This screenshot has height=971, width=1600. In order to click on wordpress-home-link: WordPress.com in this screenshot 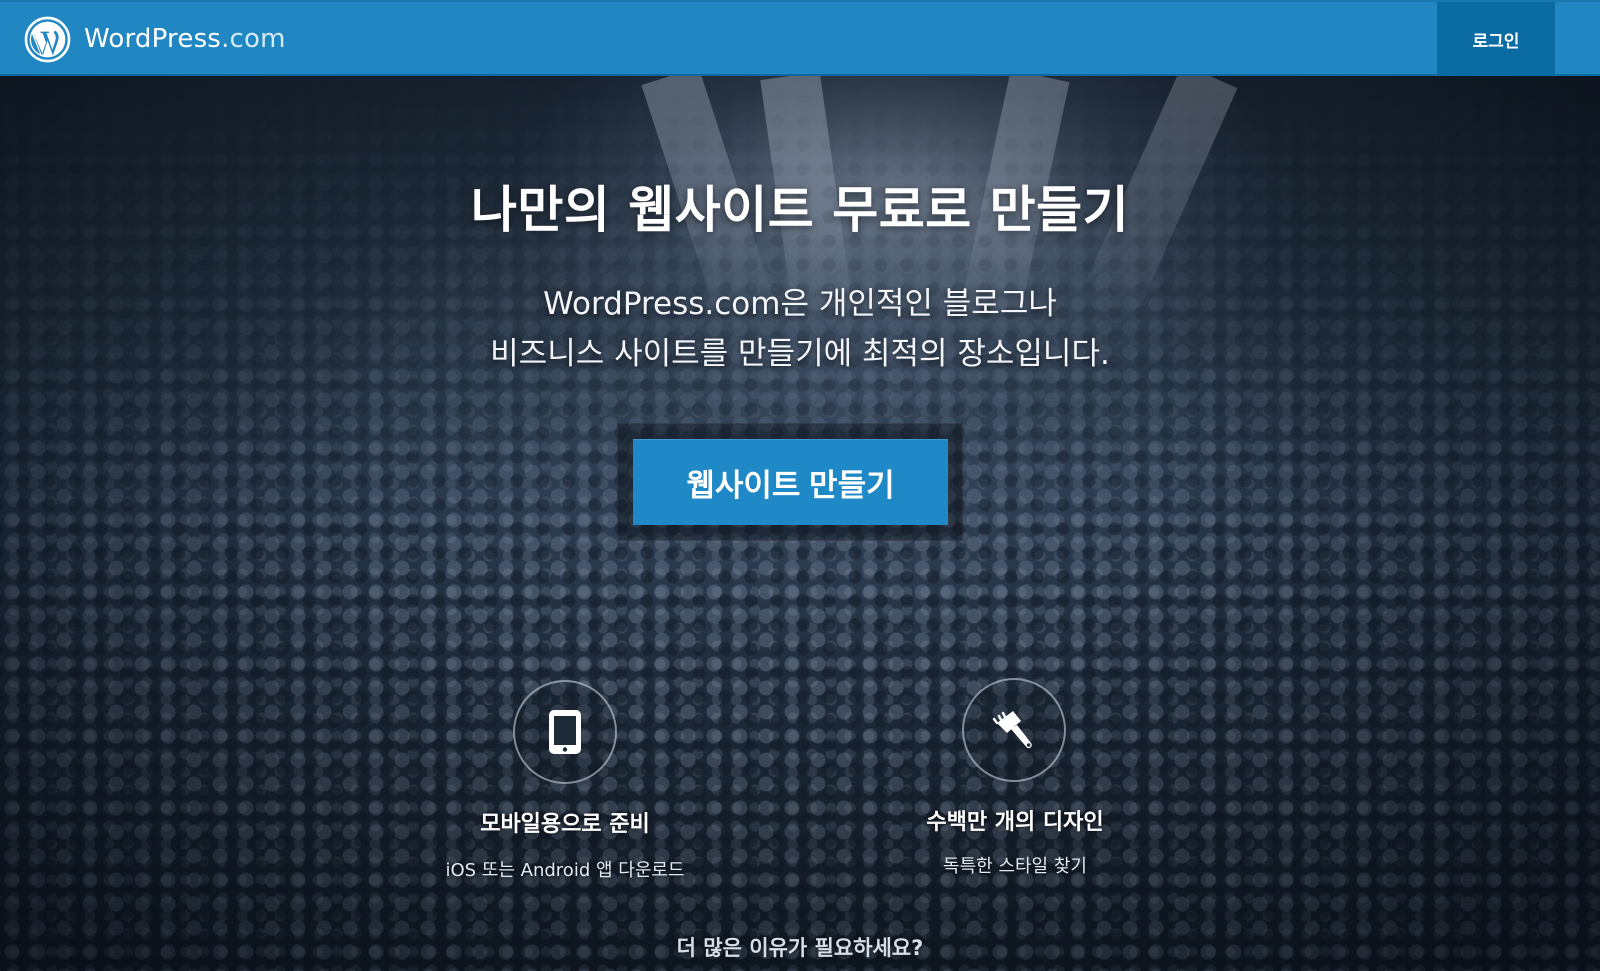, I will do `click(155, 39)`.